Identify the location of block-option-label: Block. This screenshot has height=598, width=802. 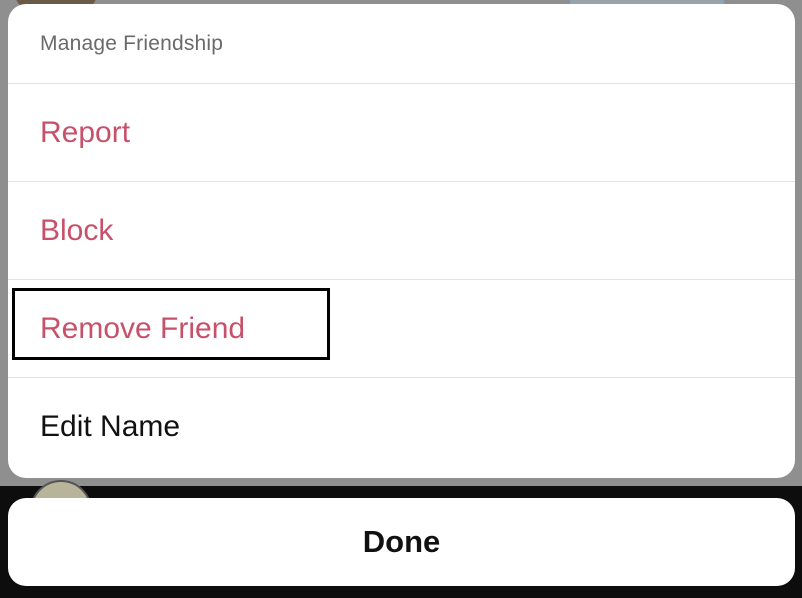
(77, 230).